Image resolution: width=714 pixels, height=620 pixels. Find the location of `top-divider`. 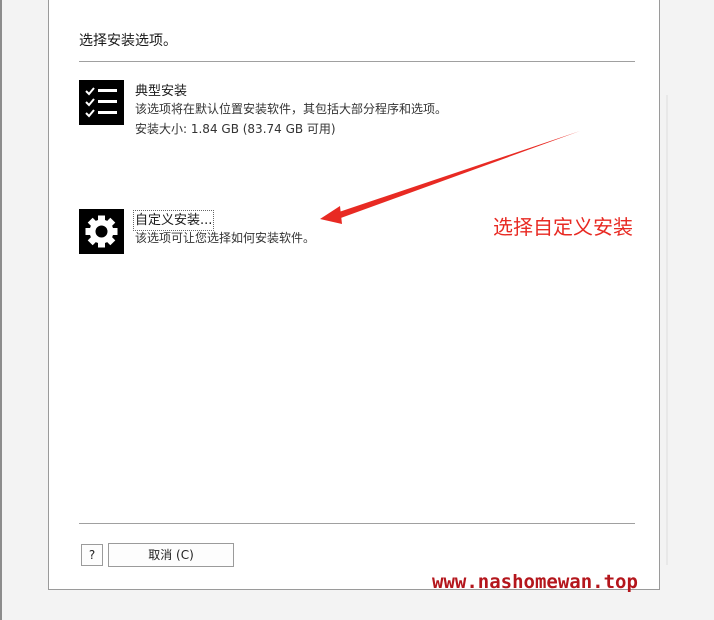

top-divider is located at coordinates (357, 61).